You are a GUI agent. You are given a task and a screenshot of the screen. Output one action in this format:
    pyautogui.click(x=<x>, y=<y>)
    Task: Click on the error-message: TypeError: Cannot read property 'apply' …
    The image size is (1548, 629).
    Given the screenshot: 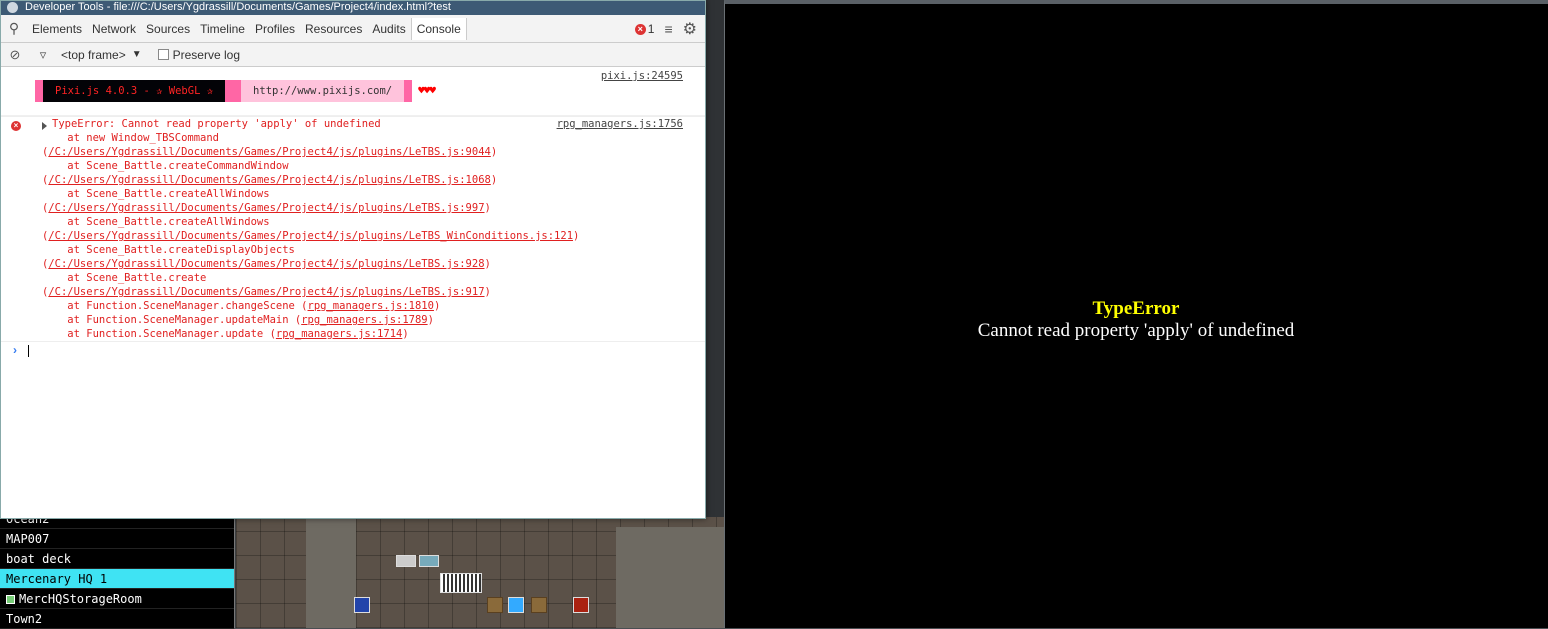 What is the action you would take?
    pyautogui.click(x=216, y=124)
    